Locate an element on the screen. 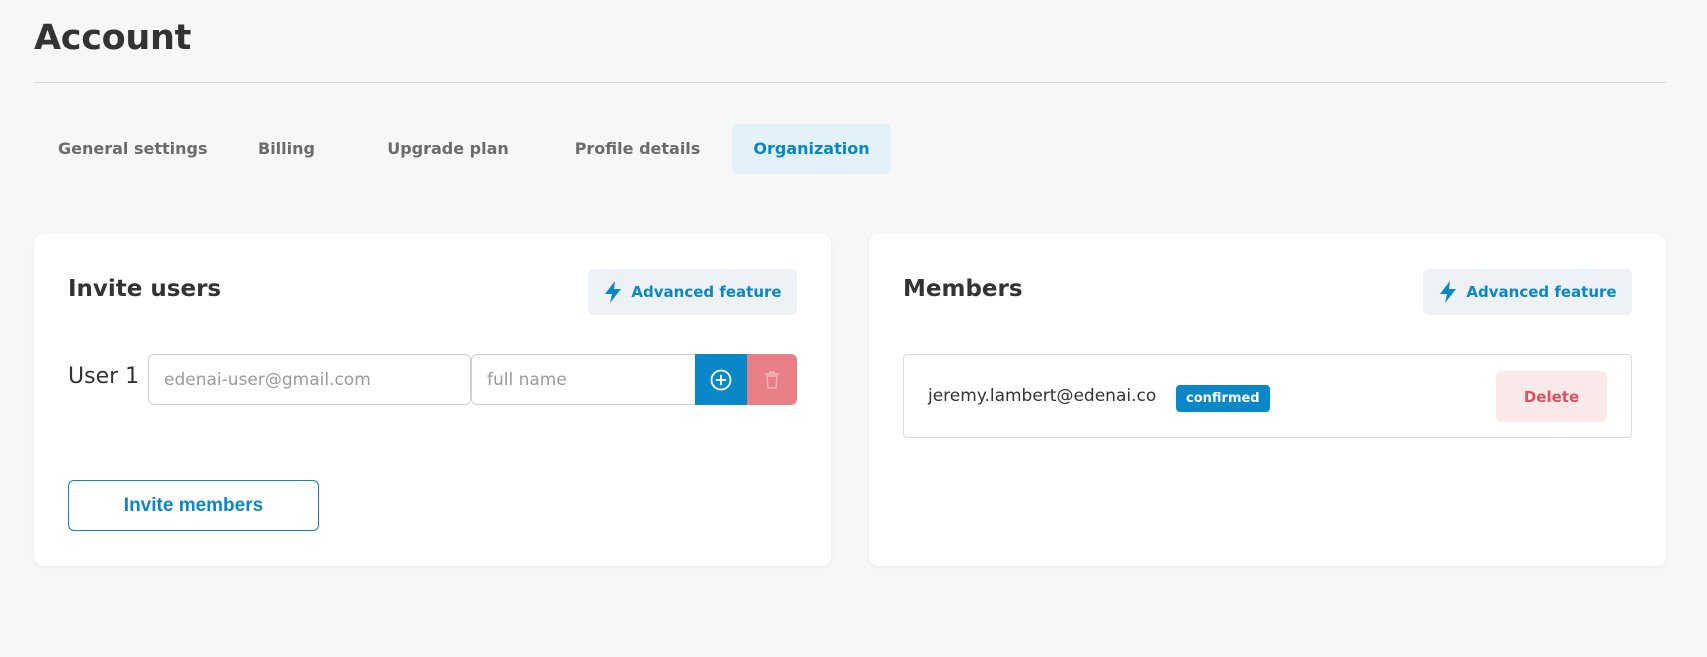  email-input is located at coordinates (309, 379).